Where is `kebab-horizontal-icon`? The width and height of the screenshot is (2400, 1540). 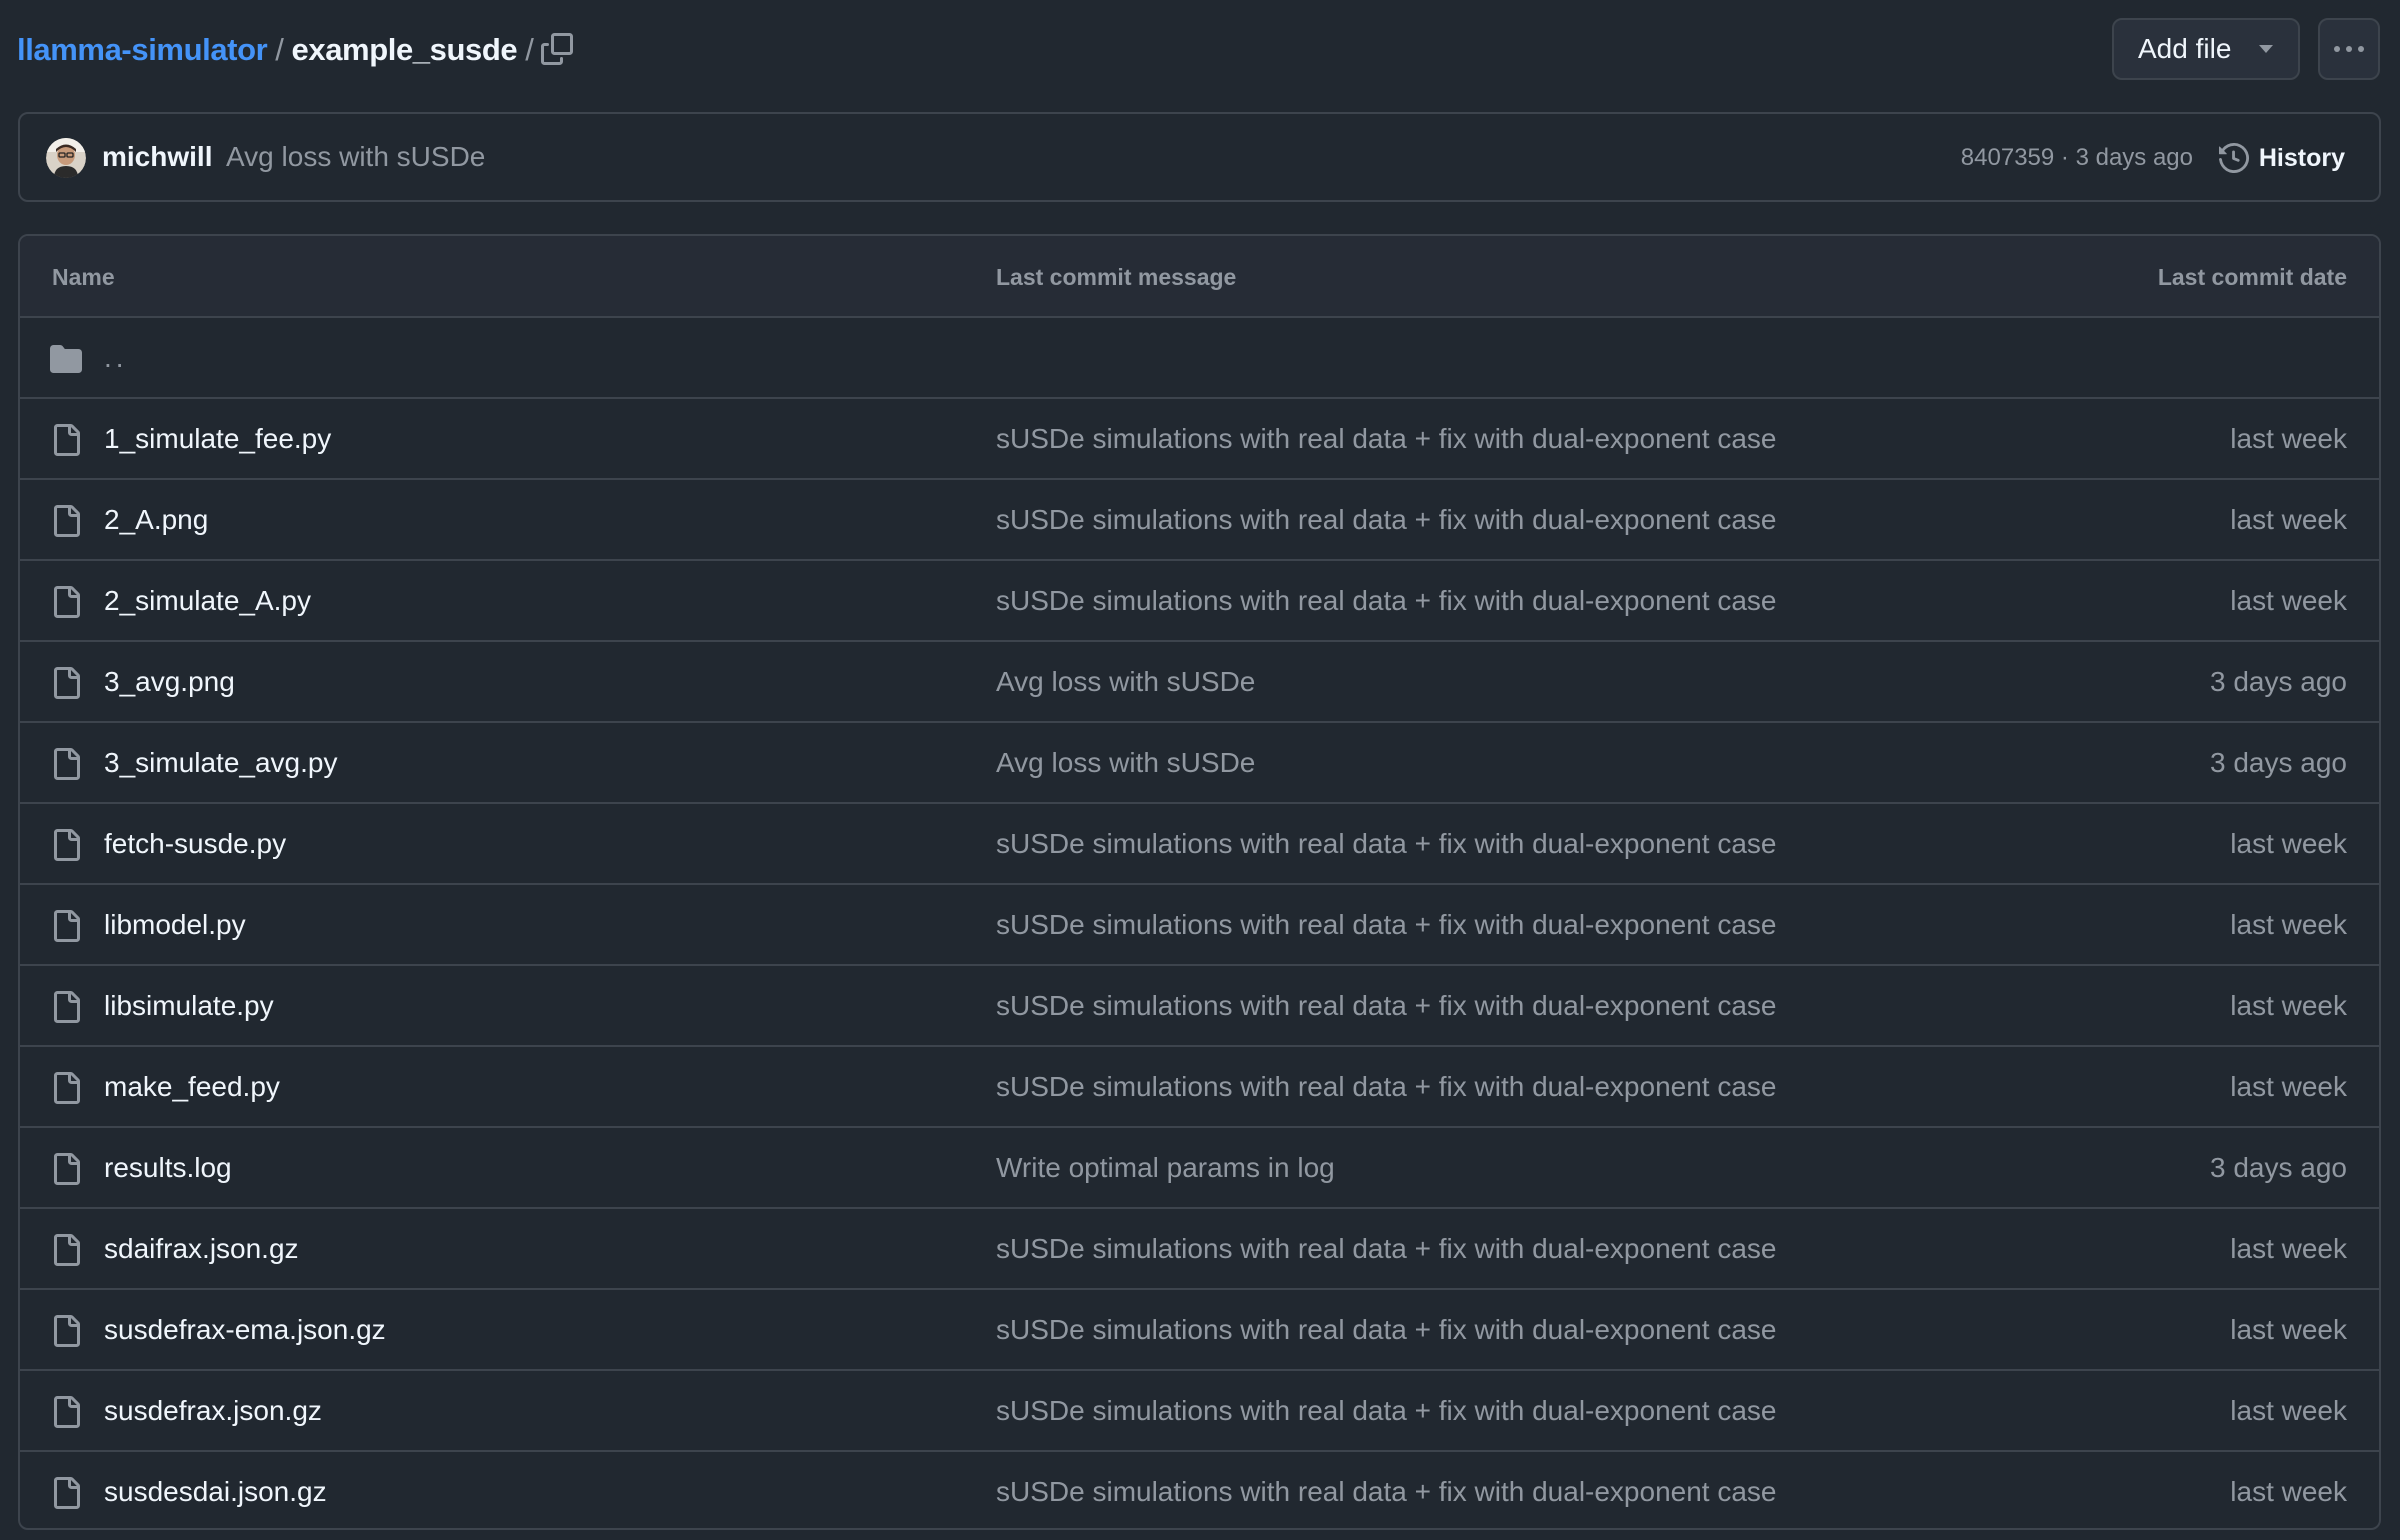 kebab-horizontal-icon is located at coordinates (2337, 49).